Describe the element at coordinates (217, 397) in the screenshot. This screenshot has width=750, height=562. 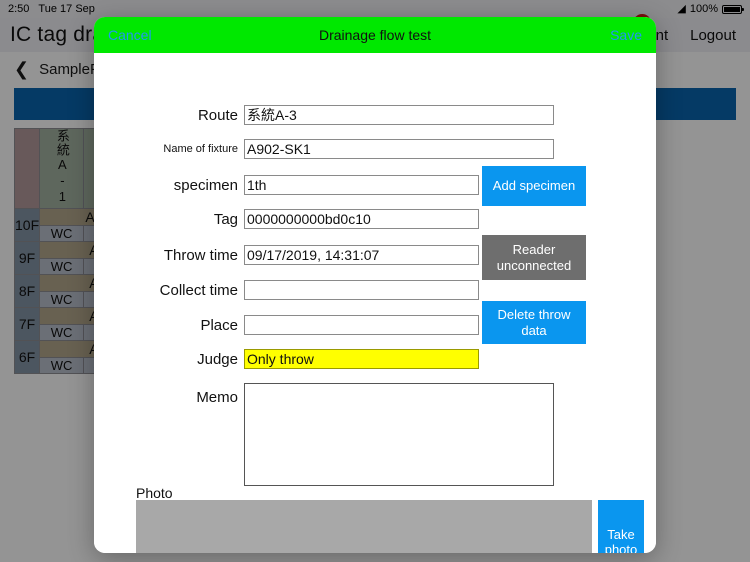
I see `memo-label: Memo` at that location.